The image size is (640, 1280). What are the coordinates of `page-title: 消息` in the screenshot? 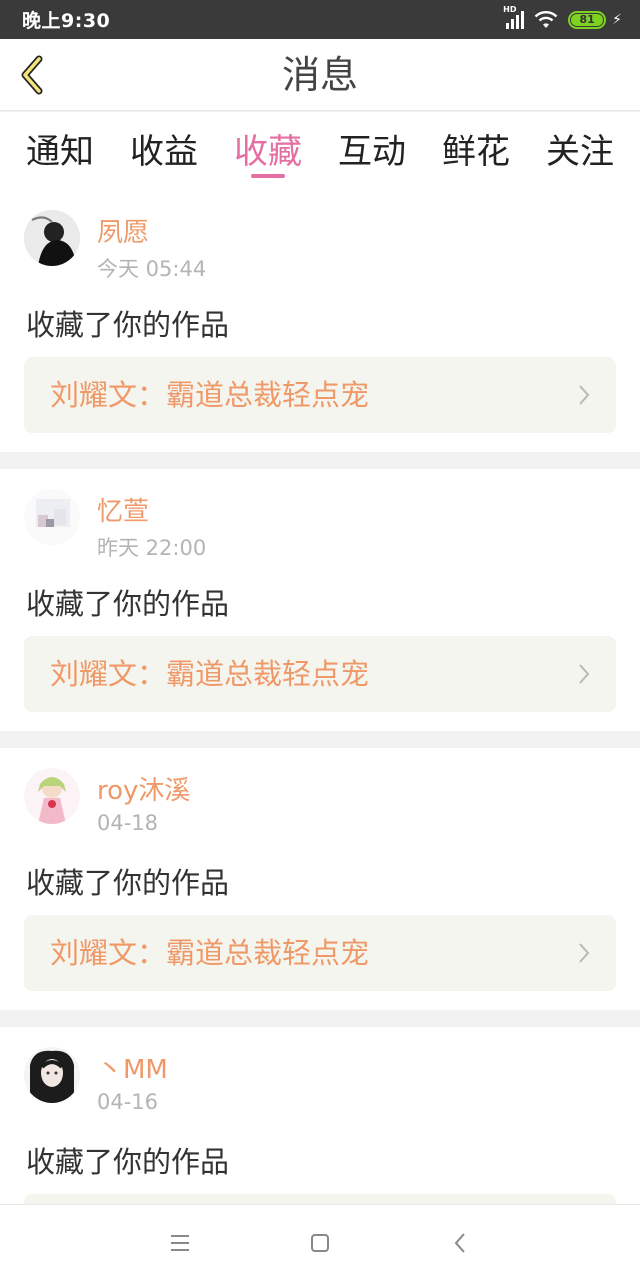 It's located at (319, 75).